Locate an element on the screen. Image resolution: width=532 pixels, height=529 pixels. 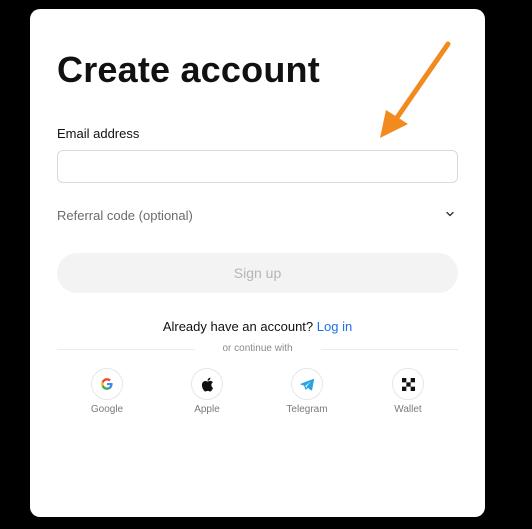
google-label: Google is located at coordinates (107, 409).